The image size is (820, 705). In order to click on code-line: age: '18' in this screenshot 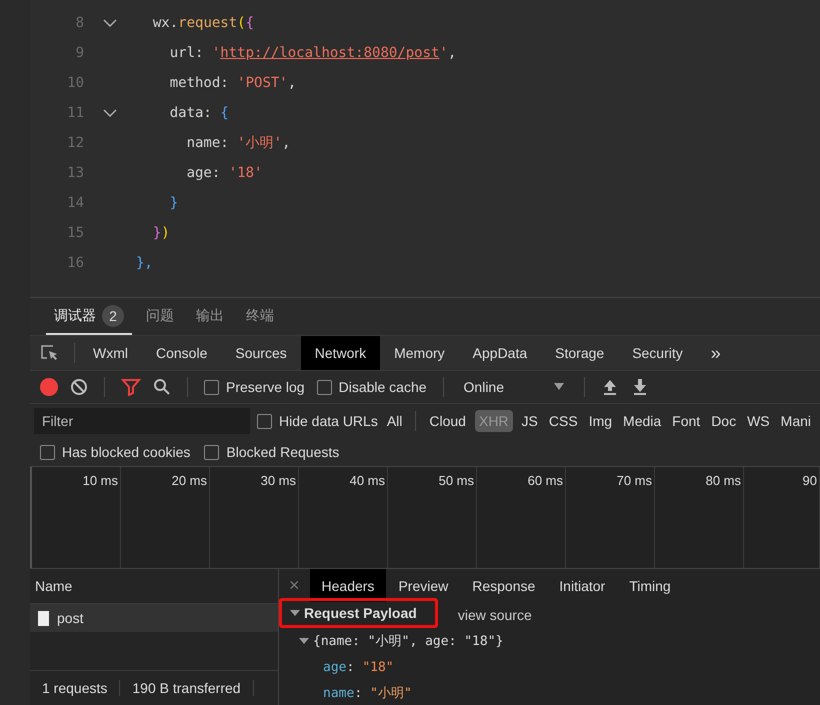, I will do `click(224, 173)`.